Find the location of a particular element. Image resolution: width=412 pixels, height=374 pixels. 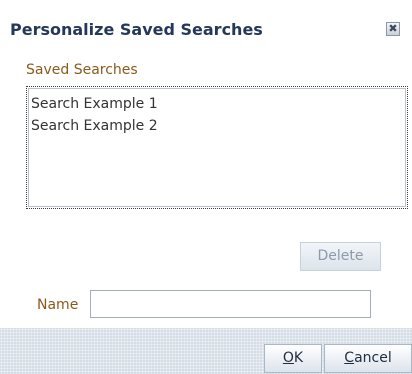

dialog-title: Personalize Saved Searches is located at coordinates (136, 29).